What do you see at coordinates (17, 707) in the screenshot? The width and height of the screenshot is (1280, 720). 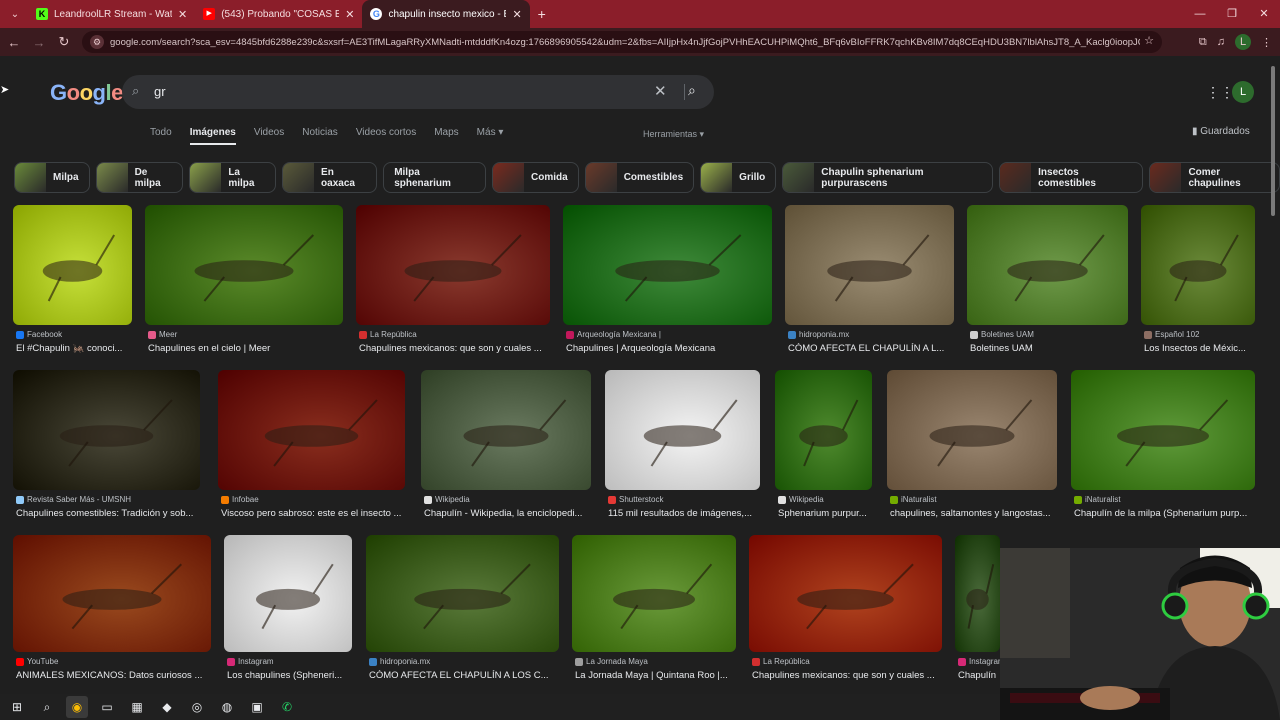 I see `windows-icon: ⊞` at bounding box center [17, 707].